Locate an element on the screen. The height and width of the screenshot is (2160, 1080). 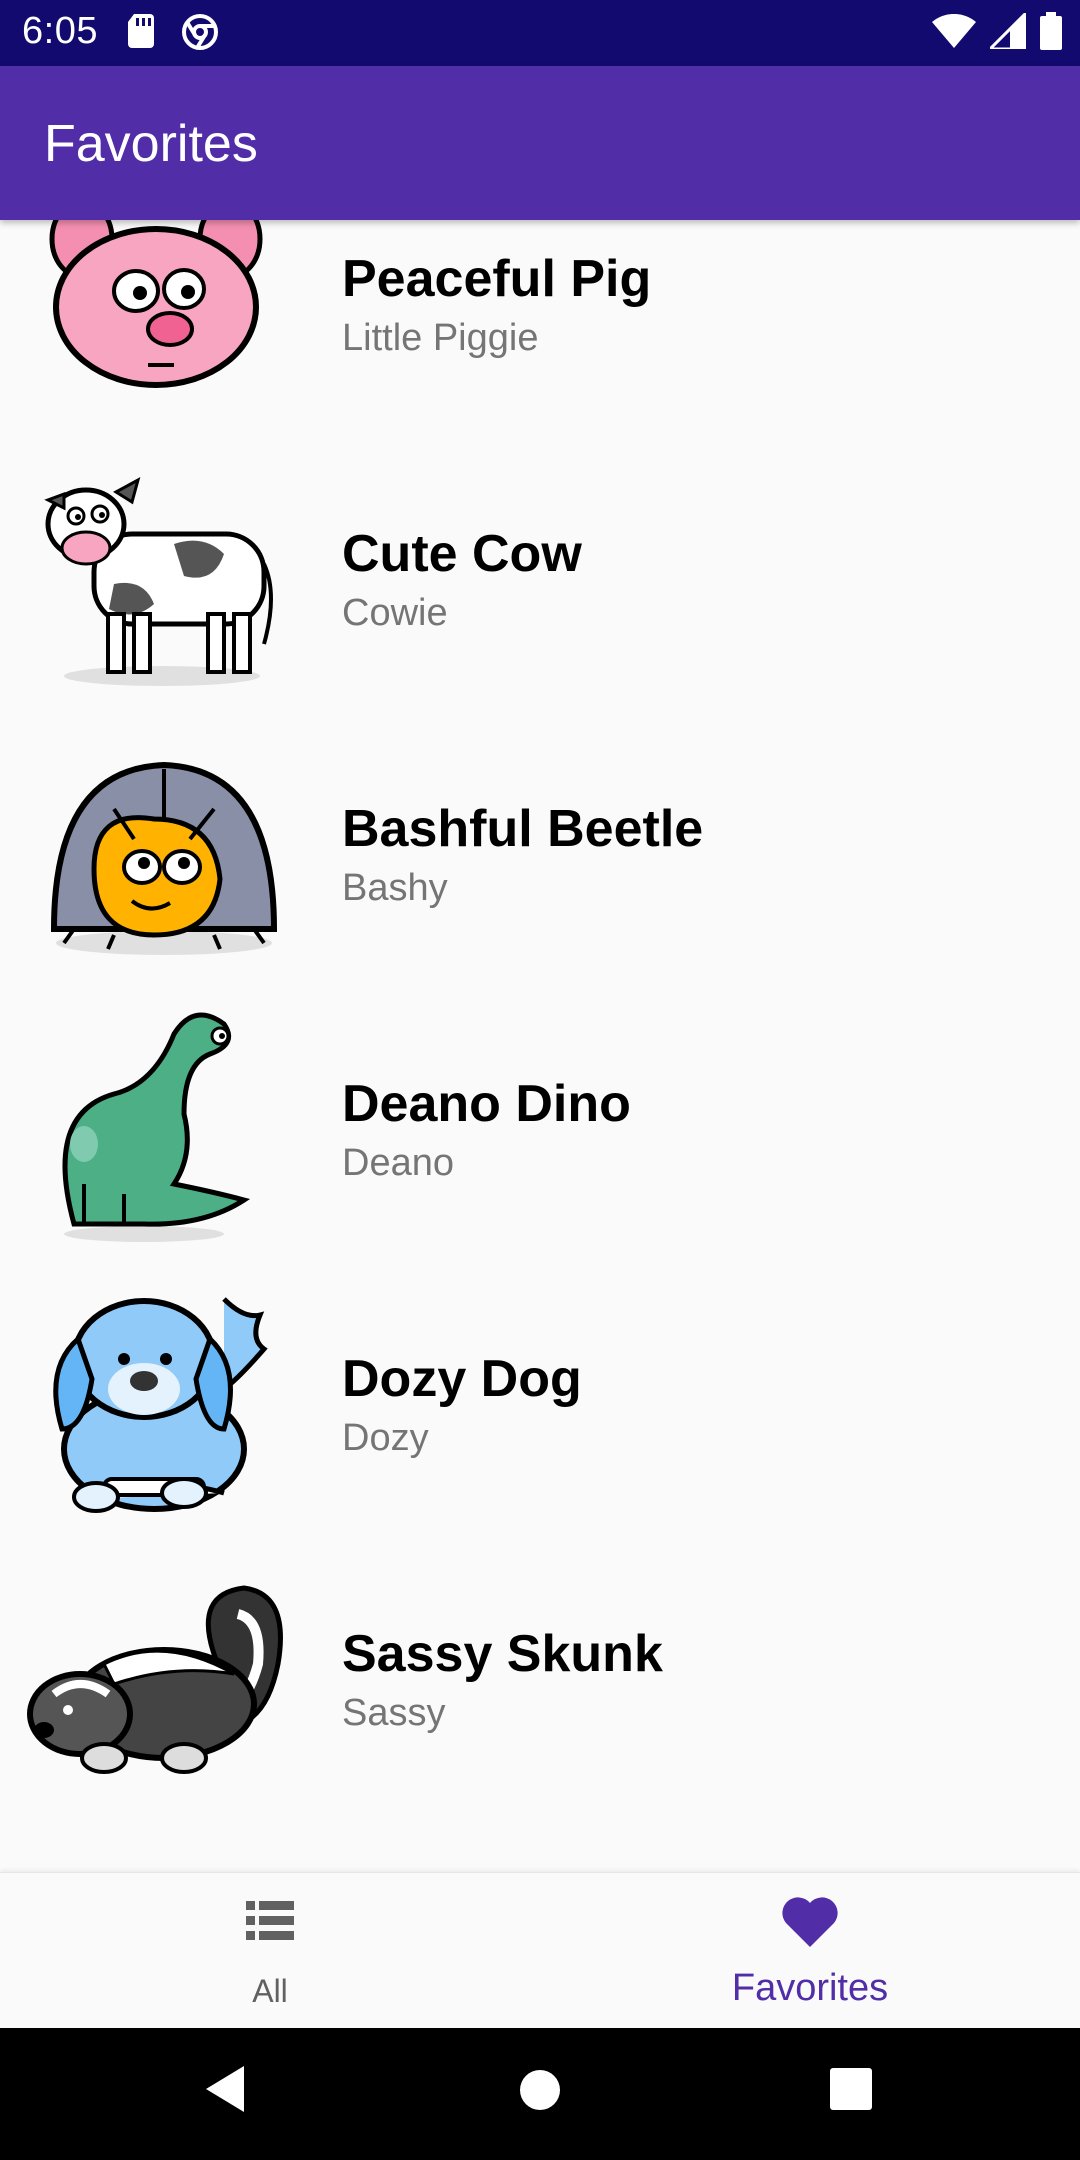
tab-favorites: Favorites is located at coordinates (810, 1951).